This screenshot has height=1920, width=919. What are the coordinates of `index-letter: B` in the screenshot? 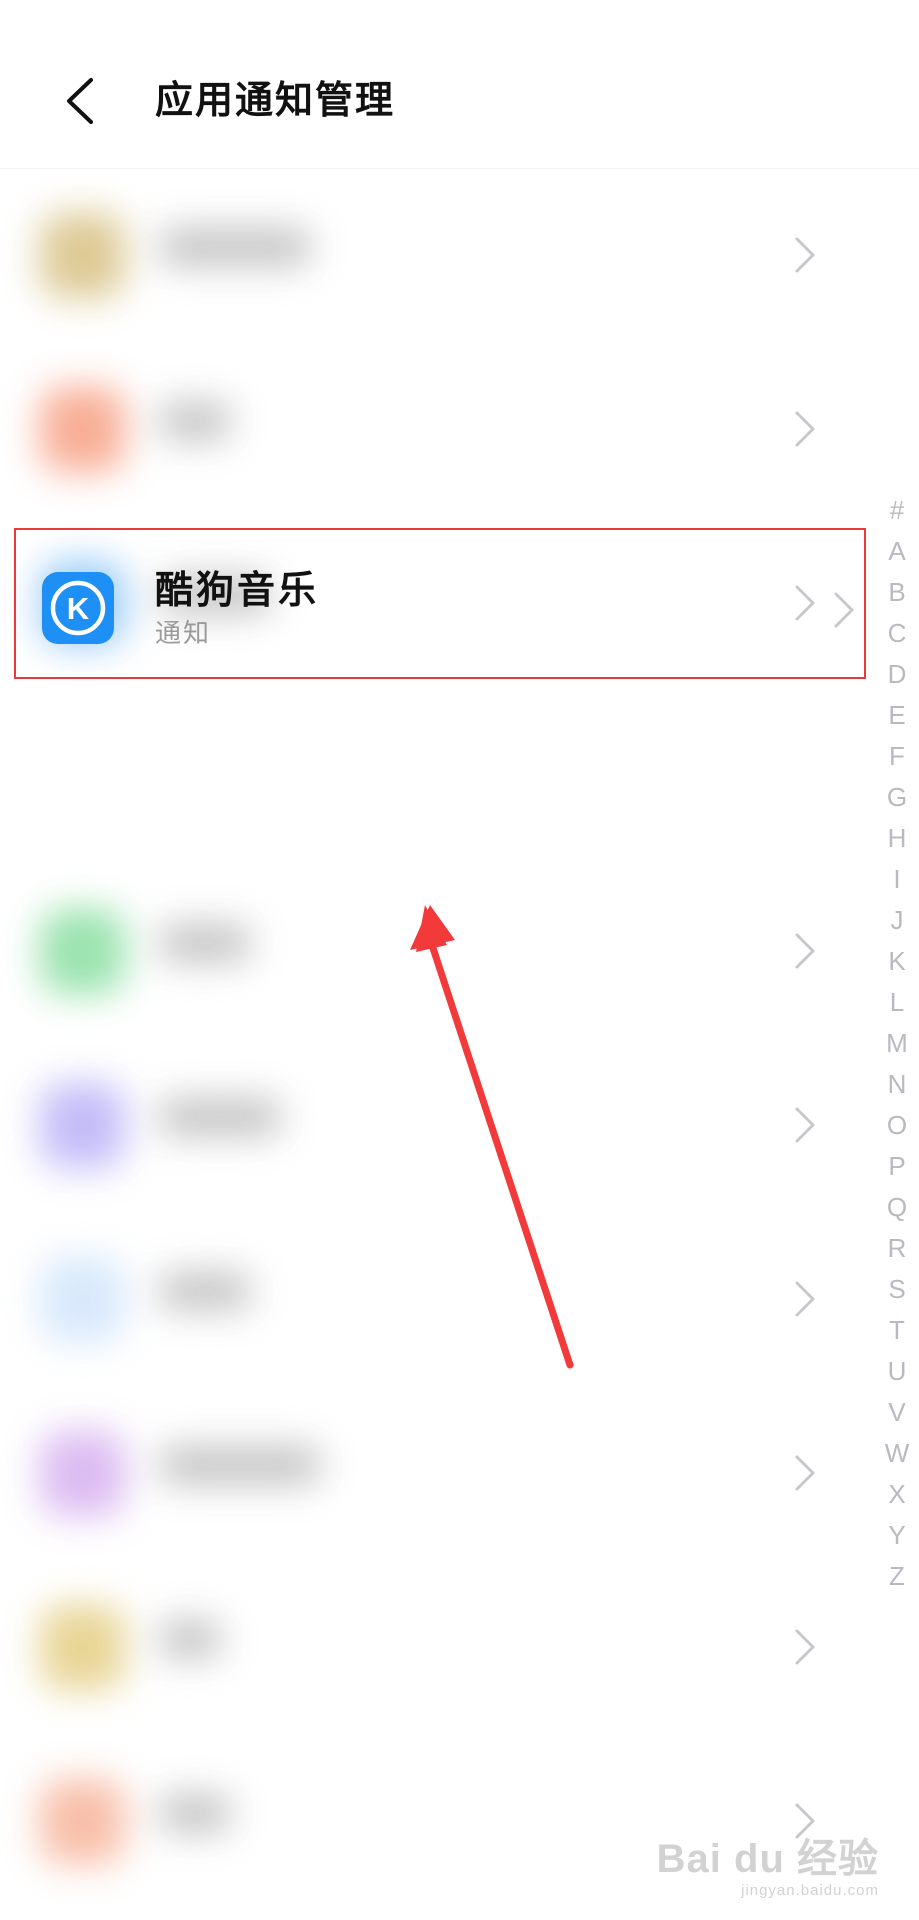 It's located at (896, 592).